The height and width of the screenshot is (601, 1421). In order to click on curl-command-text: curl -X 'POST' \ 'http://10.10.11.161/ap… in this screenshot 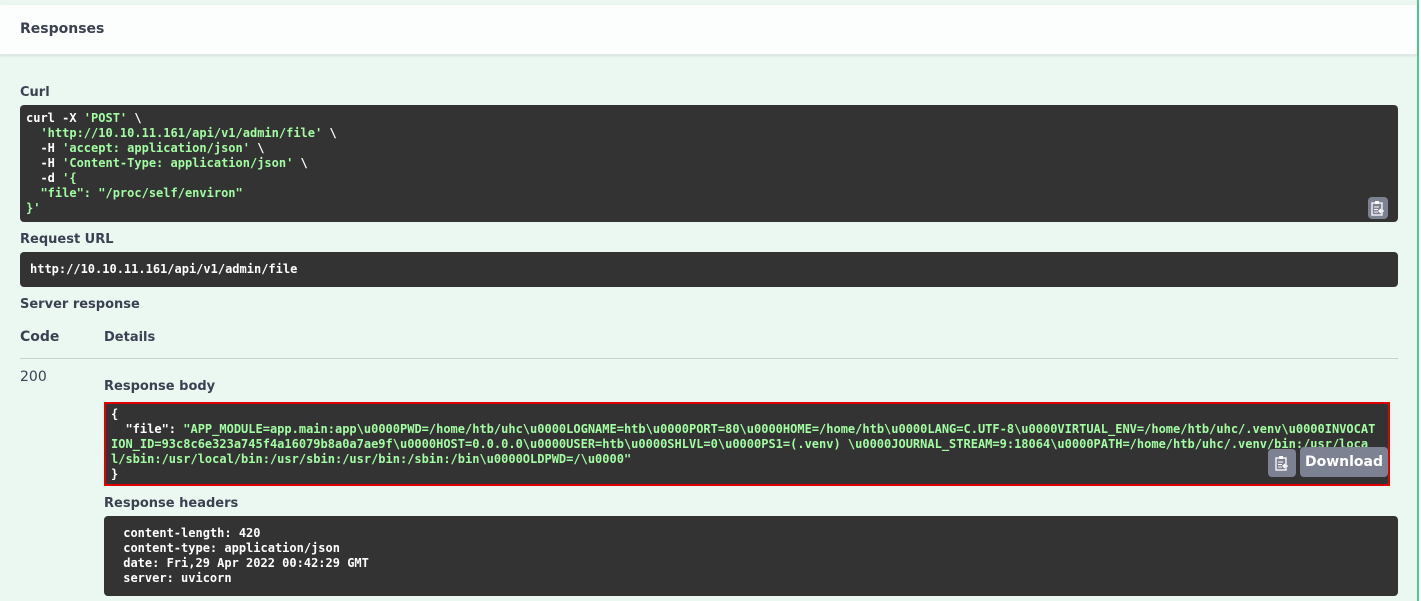, I will do `click(181, 163)`.